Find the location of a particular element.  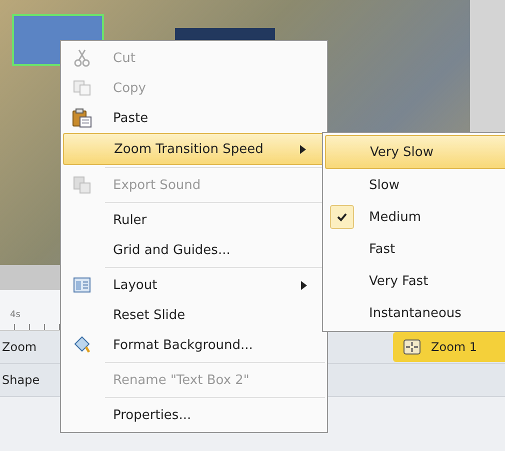

submenu-item: Medium is located at coordinates (415, 217).